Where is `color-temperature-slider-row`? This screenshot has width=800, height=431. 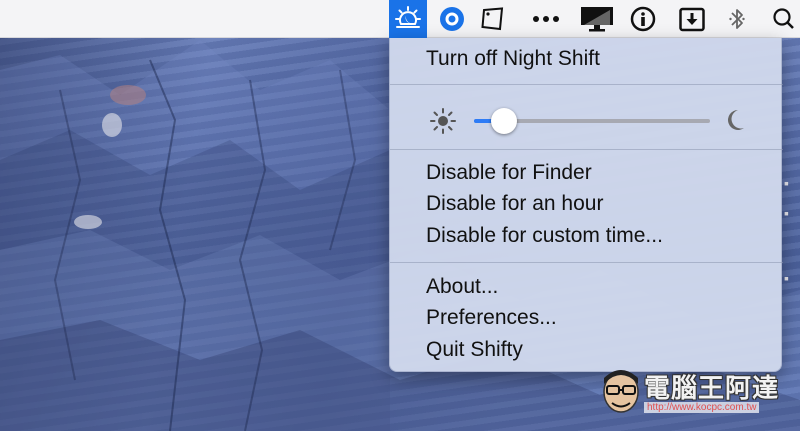 color-temperature-slider-row is located at coordinates (586, 120).